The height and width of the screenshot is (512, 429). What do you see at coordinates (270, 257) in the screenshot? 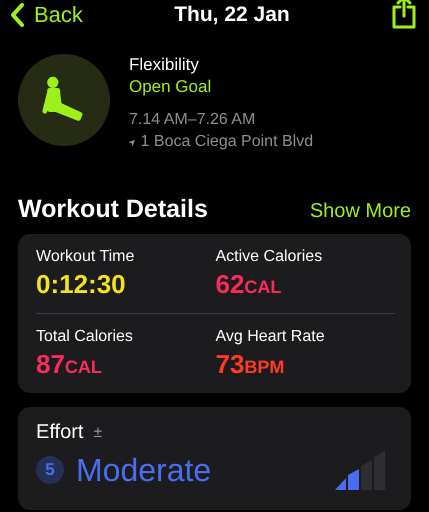
I see `metric-label: Active Calories` at bounding box center [270, 257].